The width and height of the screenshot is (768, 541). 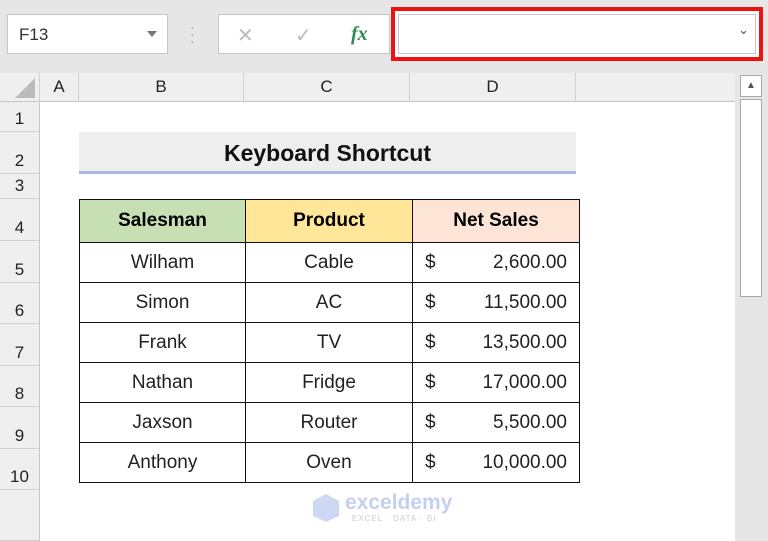 I want to click on cancel-icon: ✕, so click(x=245, y=35).